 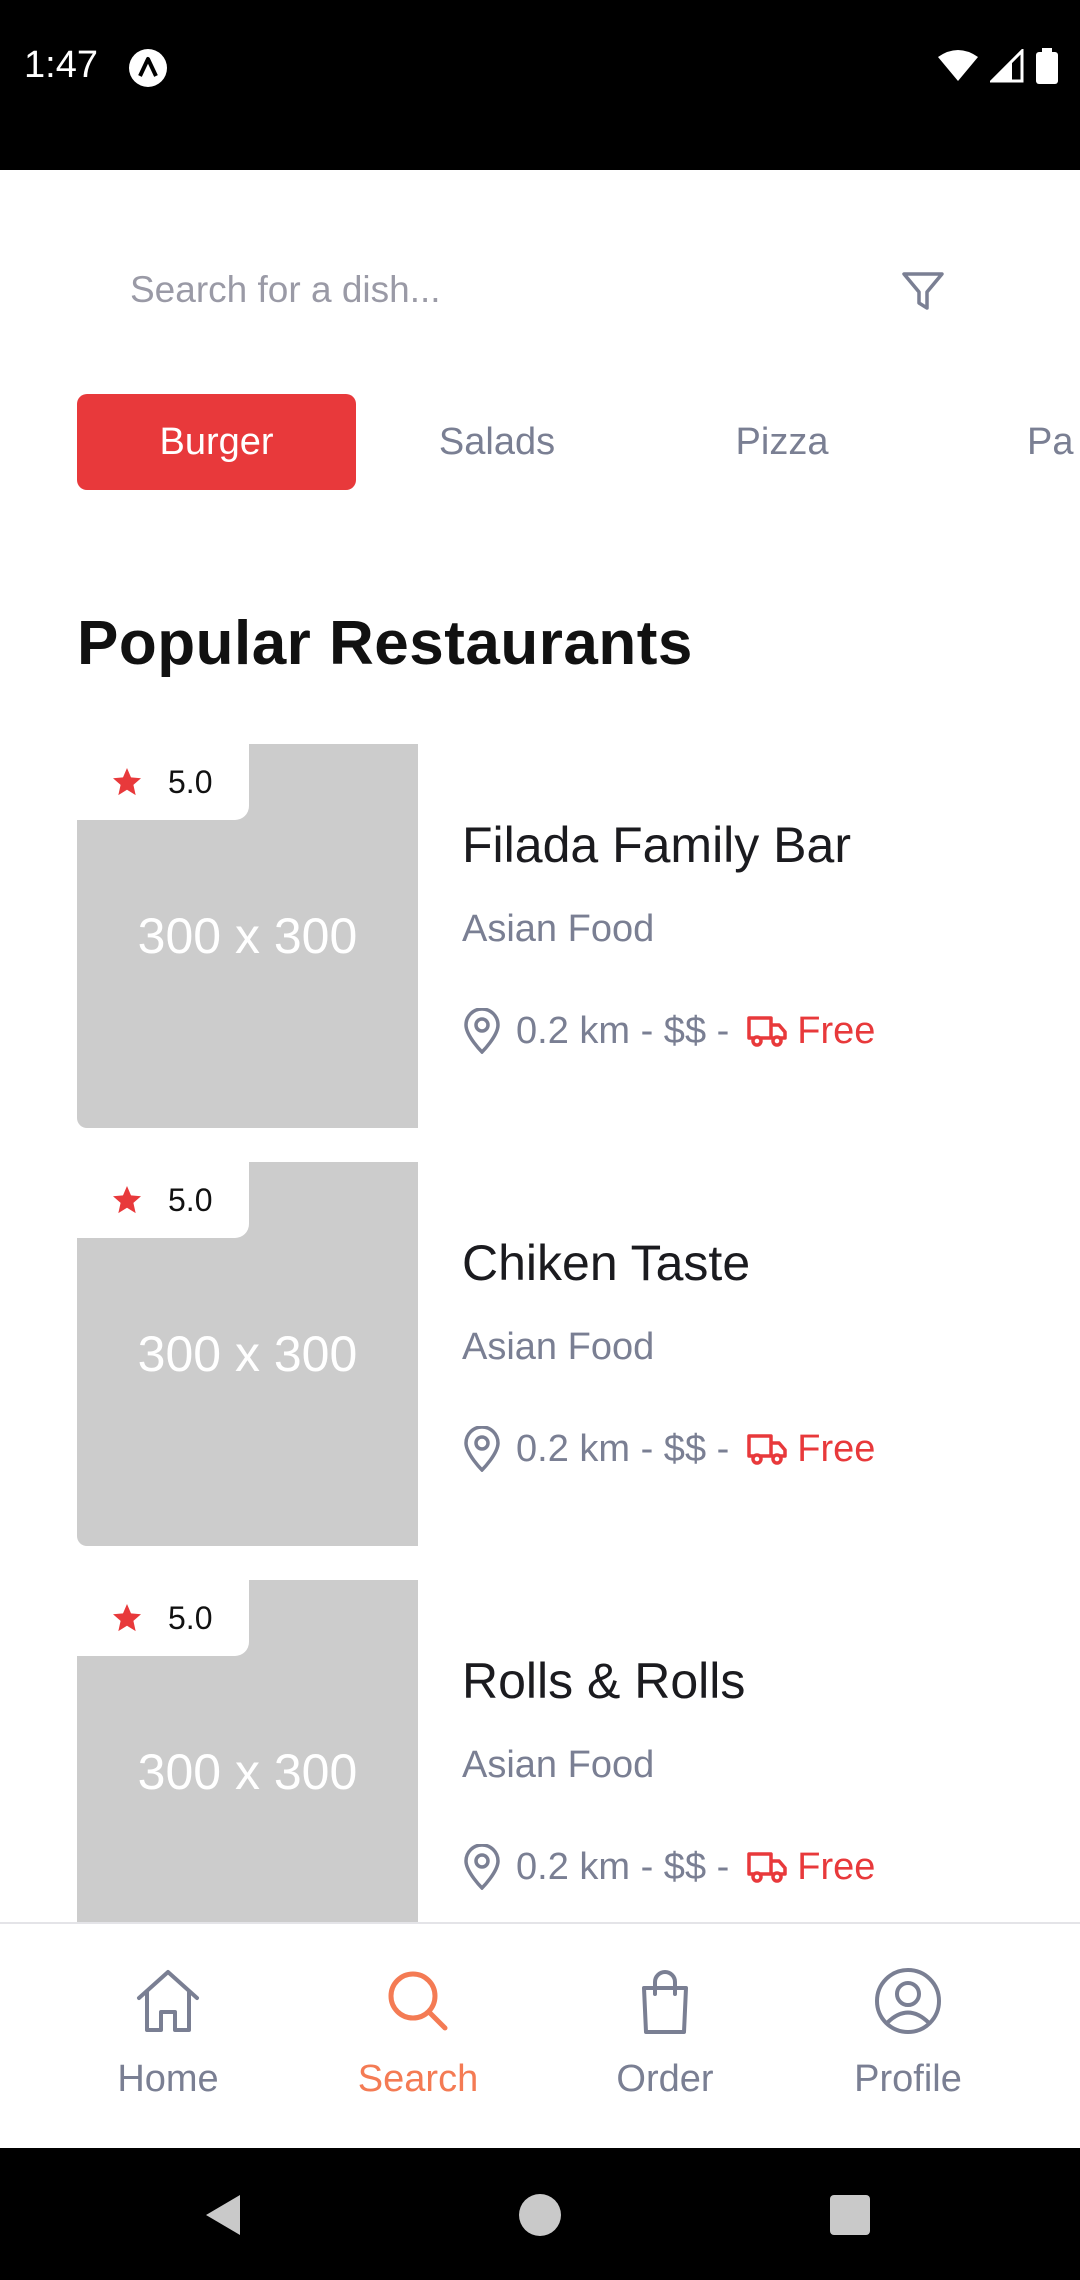 What do you see at coordinates (540, 85) in the screenshot?
I see `status-bar: 1:47` at bounding box center [540, 85].